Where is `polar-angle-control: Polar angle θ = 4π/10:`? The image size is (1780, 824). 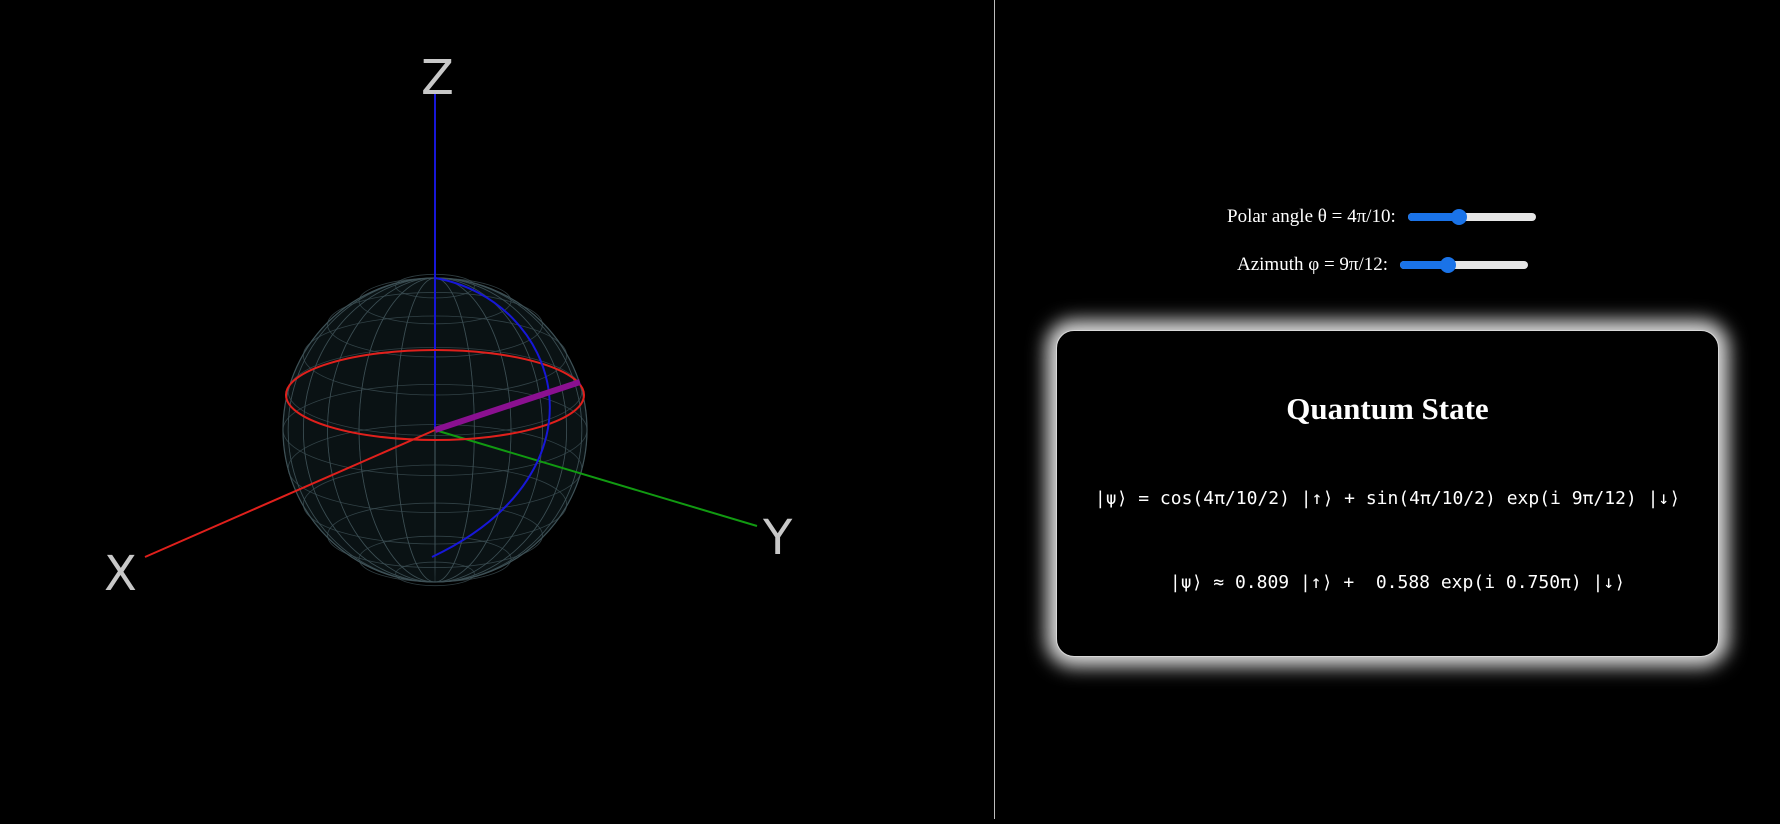 polar-angle-control: Polar angle θ = 4π/10: is located at coordinates (1381, 217).